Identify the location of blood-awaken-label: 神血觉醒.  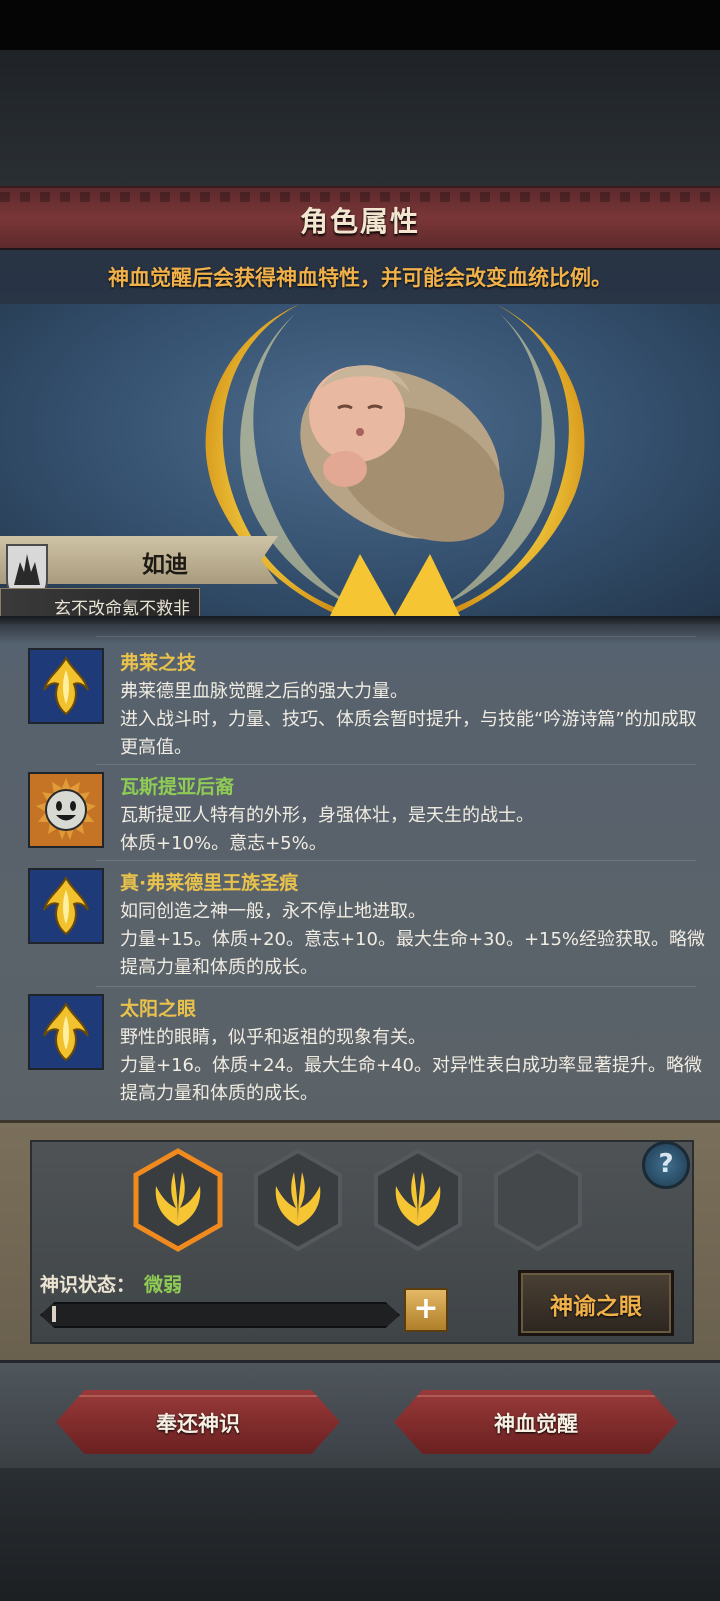
(536, 1424).